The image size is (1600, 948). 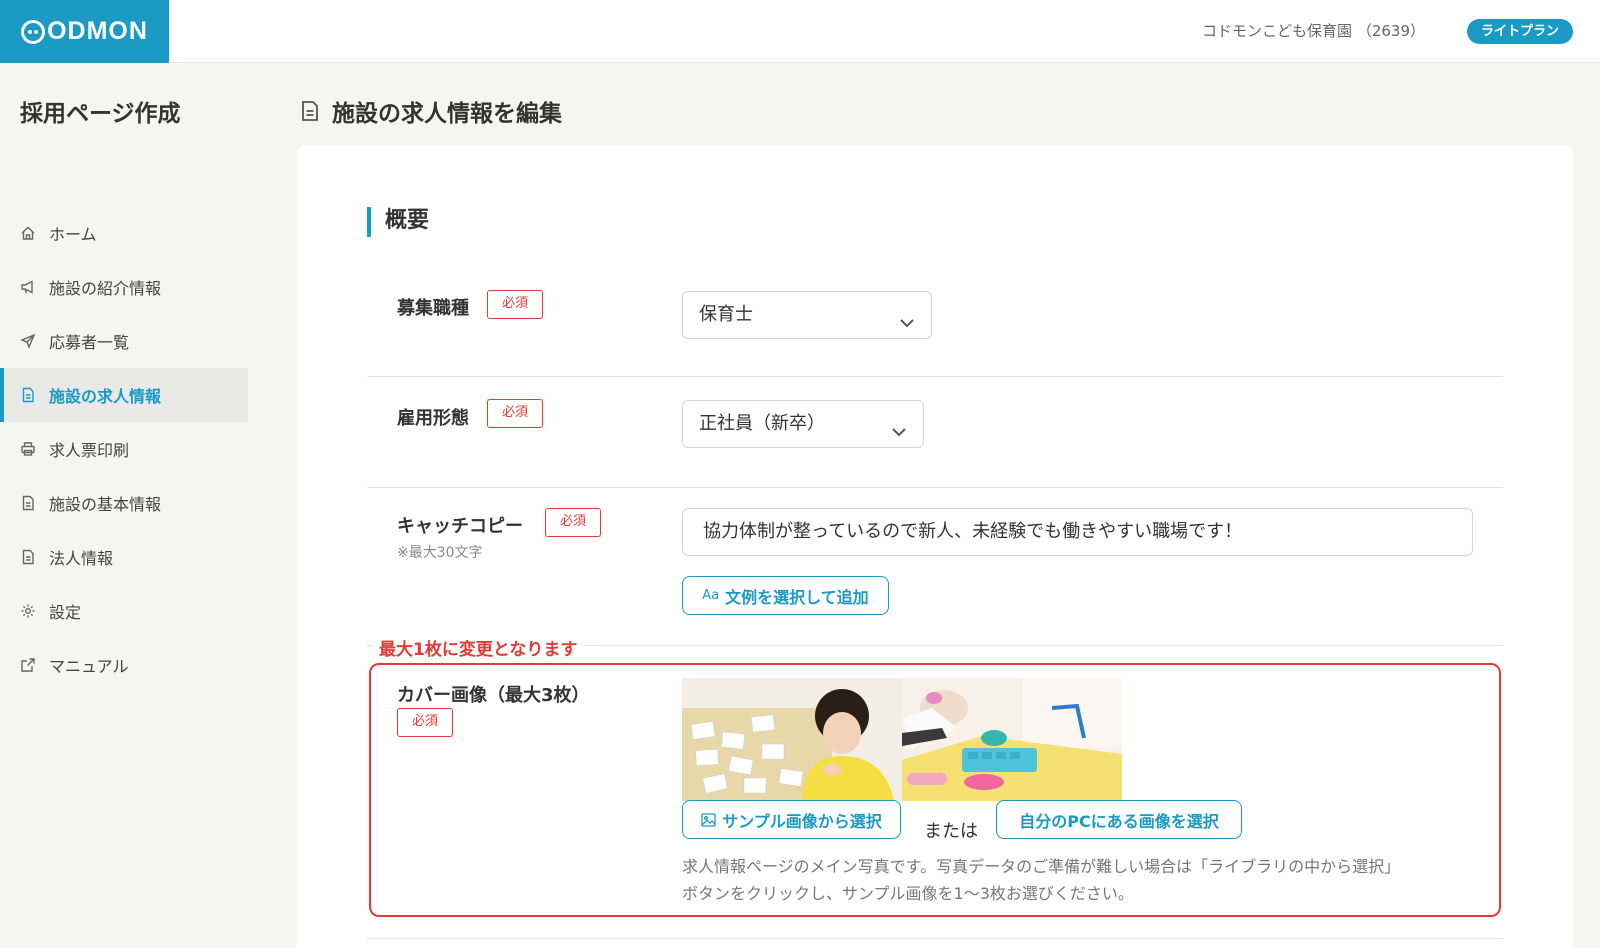 What do you see at coordinates (124, 233) in the screenshot?
I see `sidebar-item-home: ホーム` at bounding box center [124, 233].